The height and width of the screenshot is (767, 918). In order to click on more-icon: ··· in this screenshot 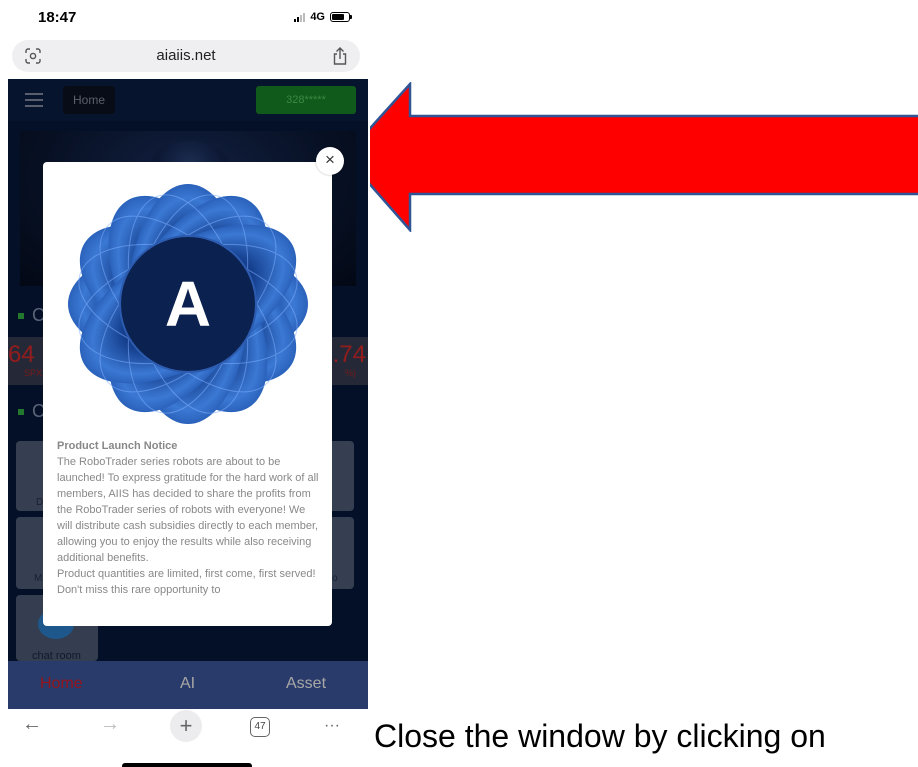, I will do `click(332, 726)`.